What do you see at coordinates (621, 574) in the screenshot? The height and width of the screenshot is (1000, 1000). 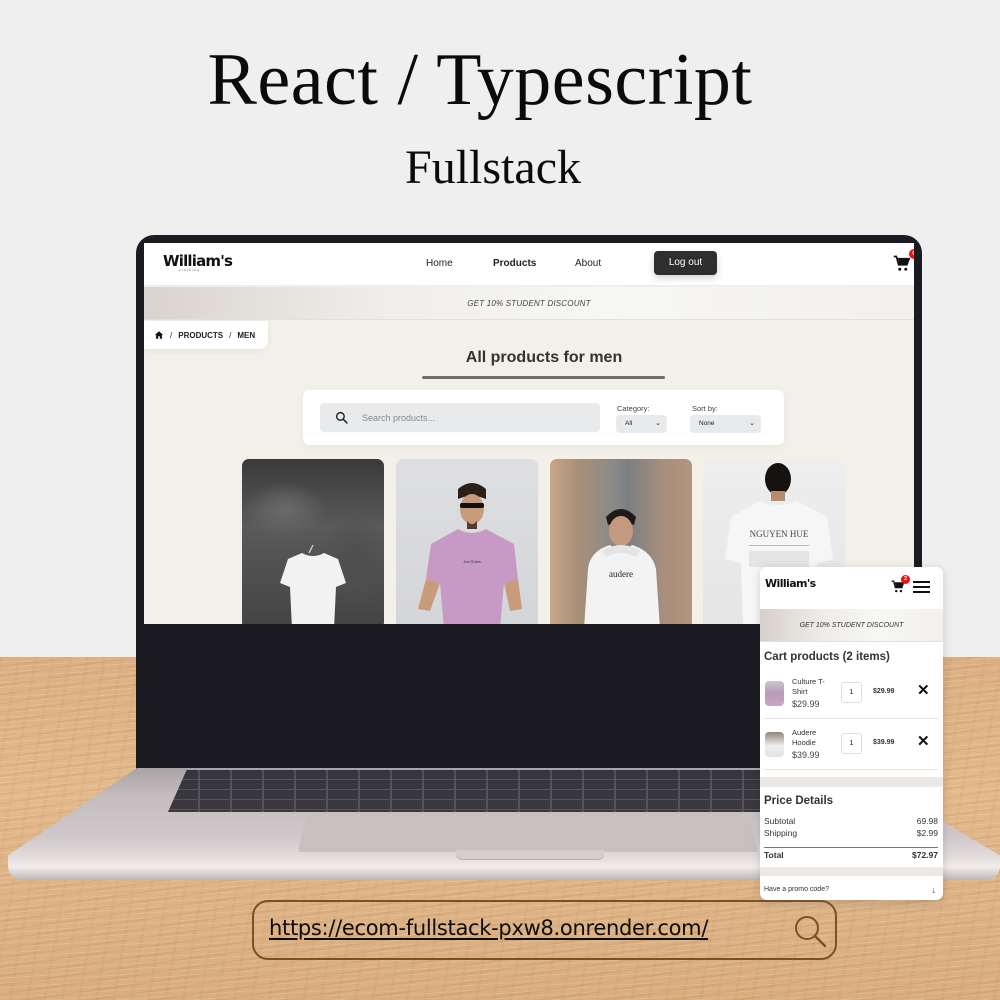 I see `svg-text: audere` at bounding box center [621, 574].